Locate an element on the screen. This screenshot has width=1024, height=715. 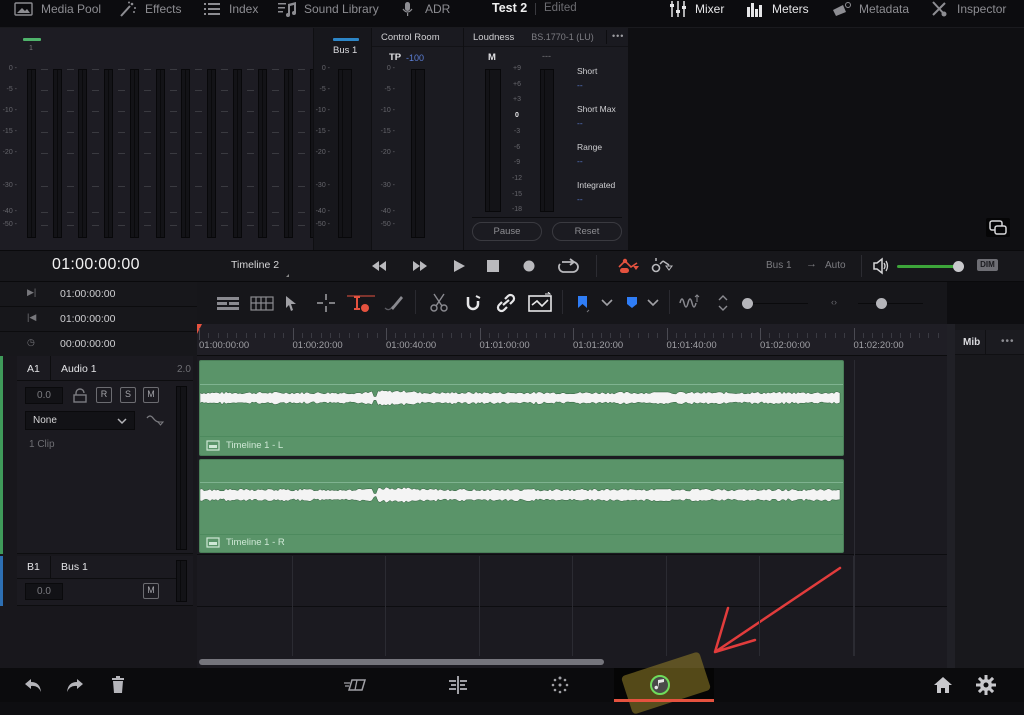
media-pool-button: Media Pool is located at coordinates (57, 9).